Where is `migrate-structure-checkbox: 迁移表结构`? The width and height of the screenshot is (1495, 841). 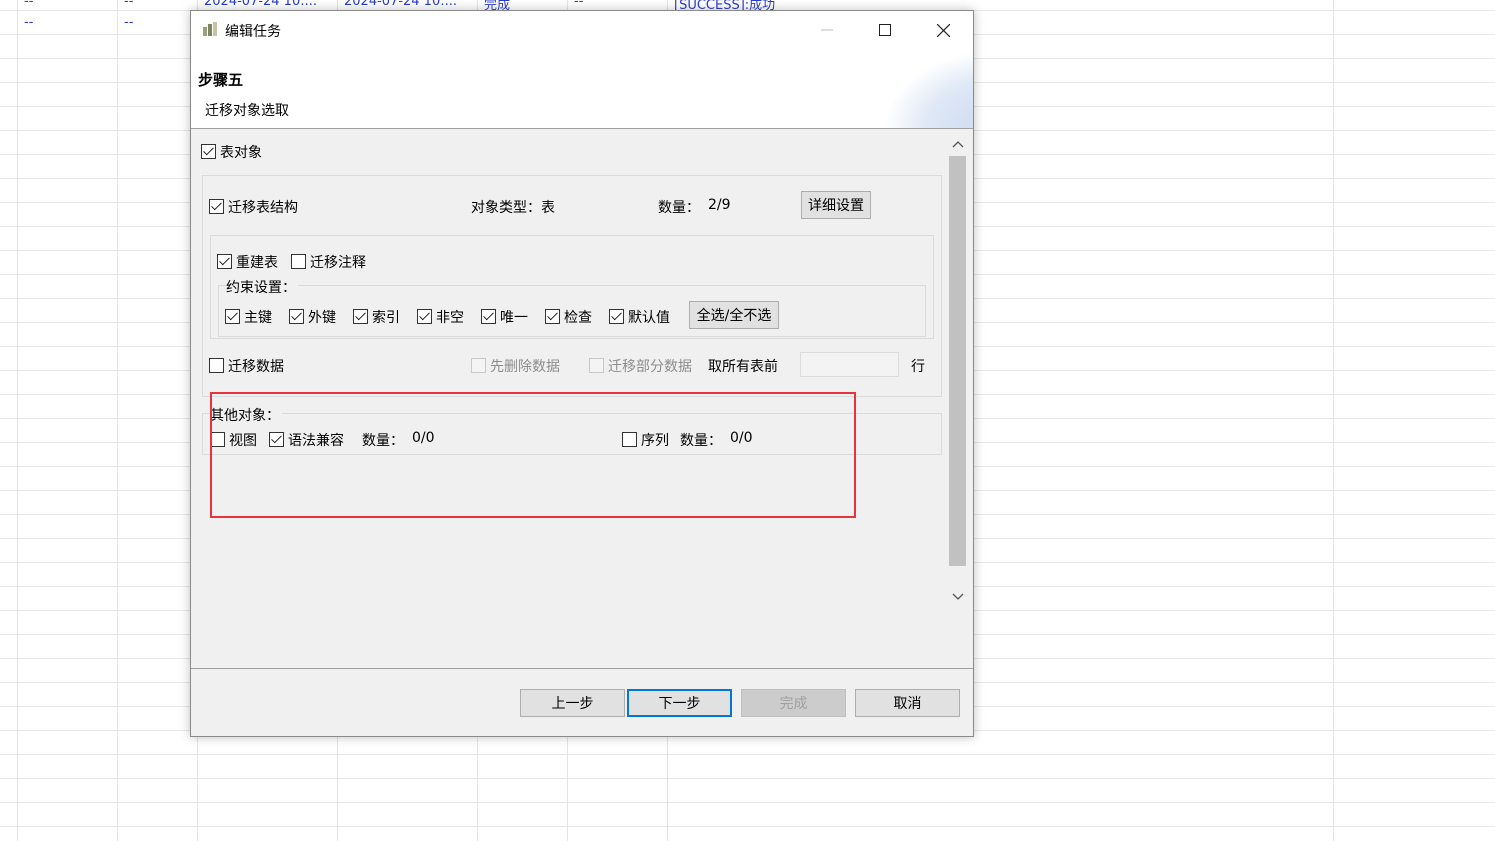
migrate-structure-checkbox: 迁移表结构 is located at coordinates (253, 207).